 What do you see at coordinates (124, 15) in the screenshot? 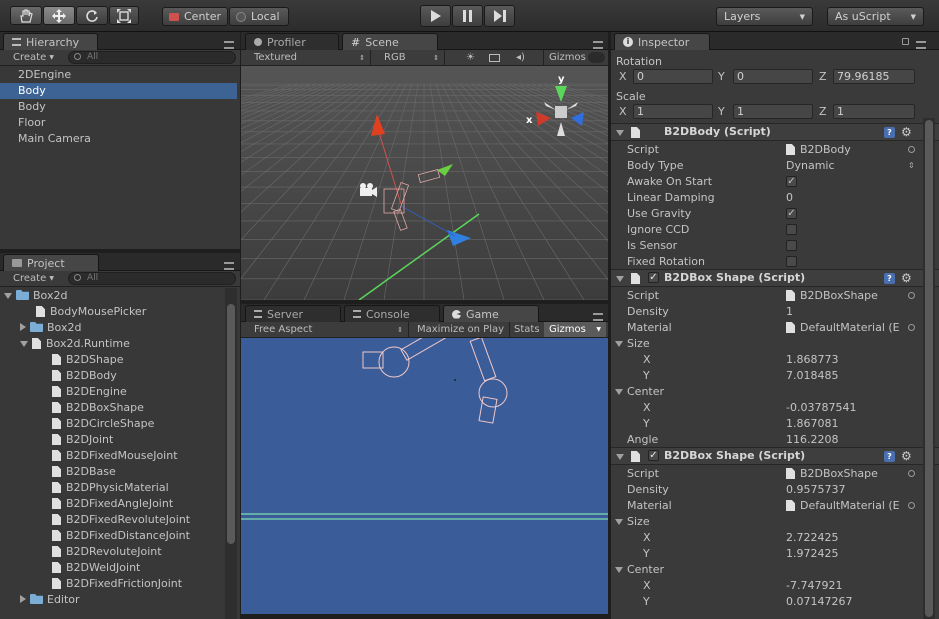
I see `scale-tool-button` at bounding box center [124, 15].